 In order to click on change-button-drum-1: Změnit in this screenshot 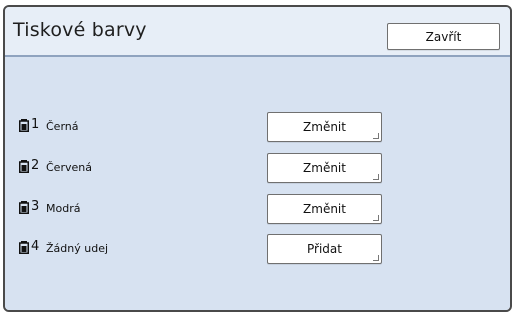, I will do `click(324, 127)`.